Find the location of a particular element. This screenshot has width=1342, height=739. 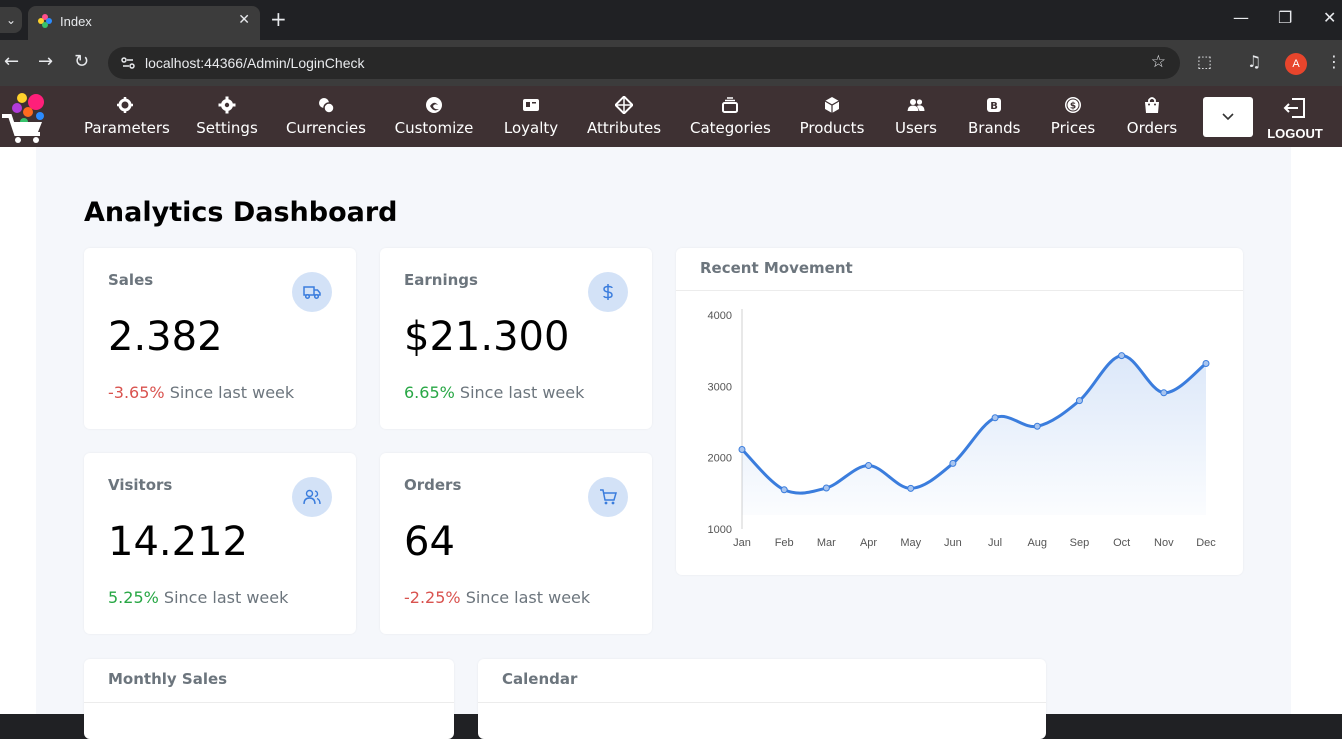

url-path: :44366/Admin/LoginCheck is located at coordinates (282, 63).